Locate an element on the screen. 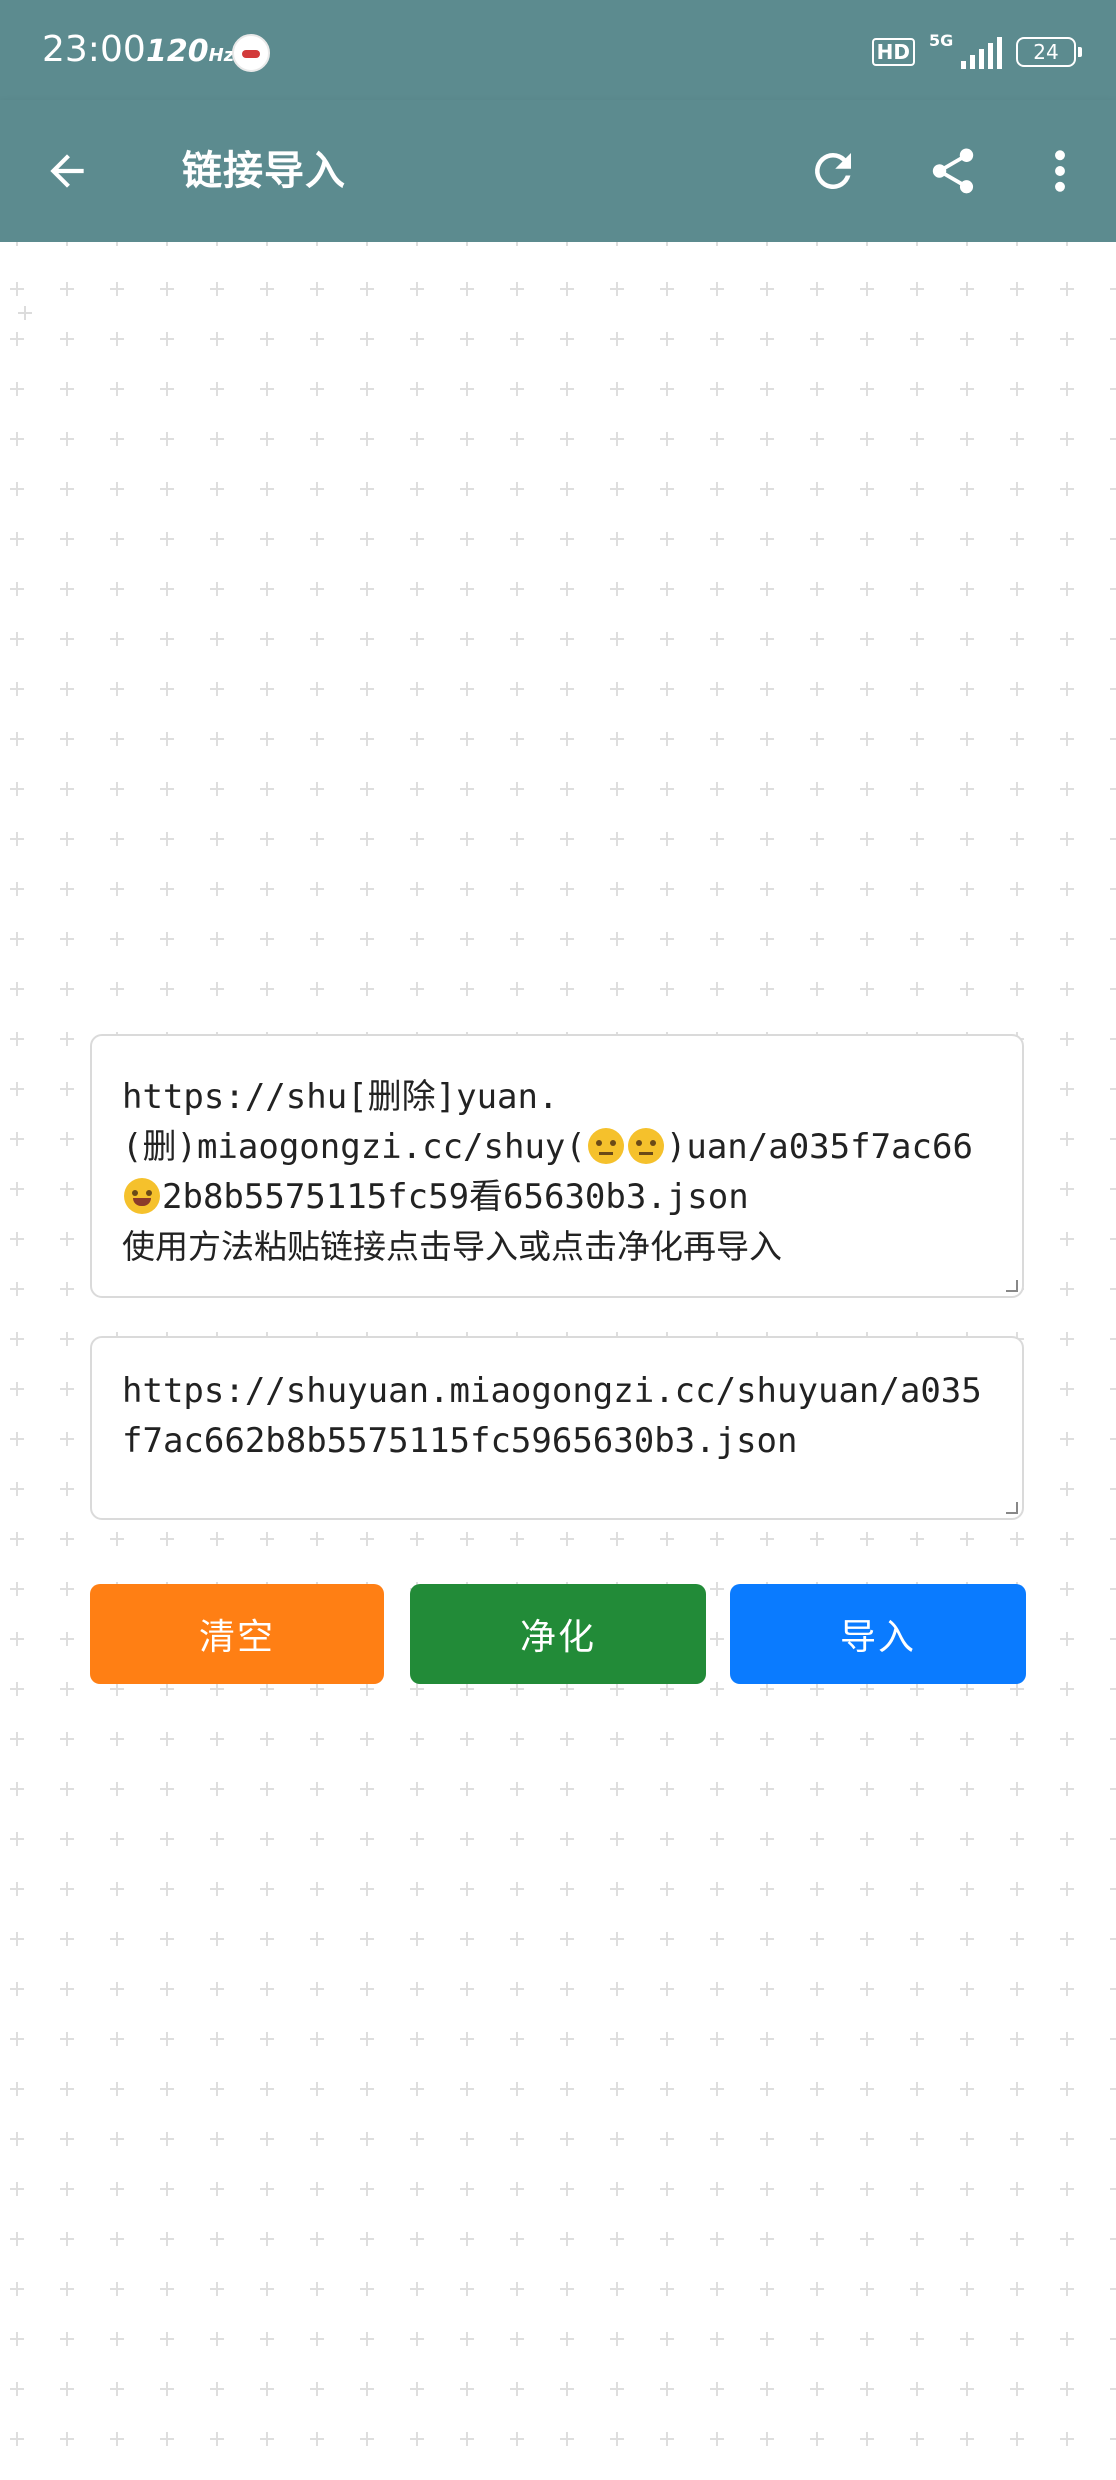 This screenshot has width=1116, height=2480. import-button: 导入 is located at coordinates (878, 1634).